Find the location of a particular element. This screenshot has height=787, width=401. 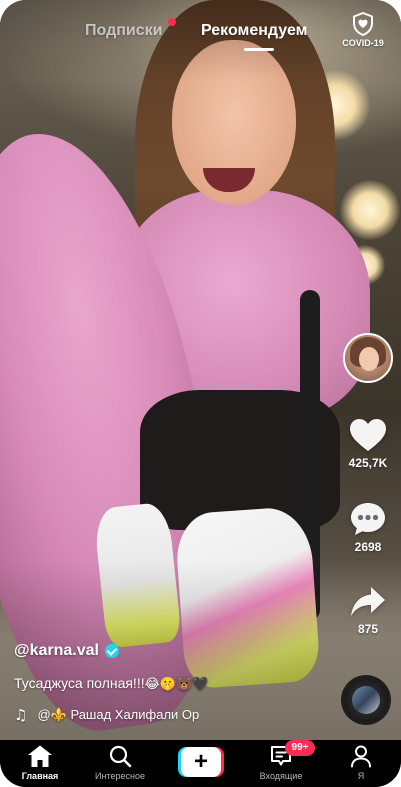

comment-count: 2698 is located at coordinates (368, 547).